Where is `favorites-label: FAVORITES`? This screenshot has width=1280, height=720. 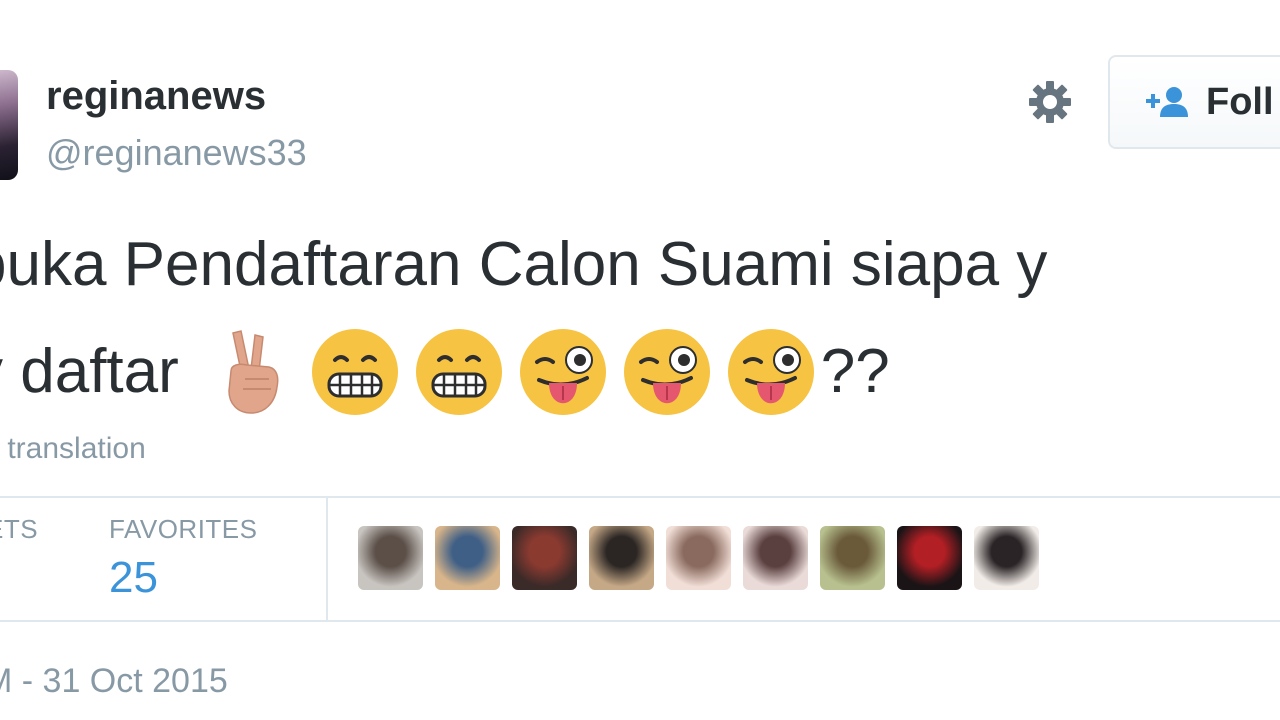
favorites-label: FAVORITES is located at coordinates (183, 529).